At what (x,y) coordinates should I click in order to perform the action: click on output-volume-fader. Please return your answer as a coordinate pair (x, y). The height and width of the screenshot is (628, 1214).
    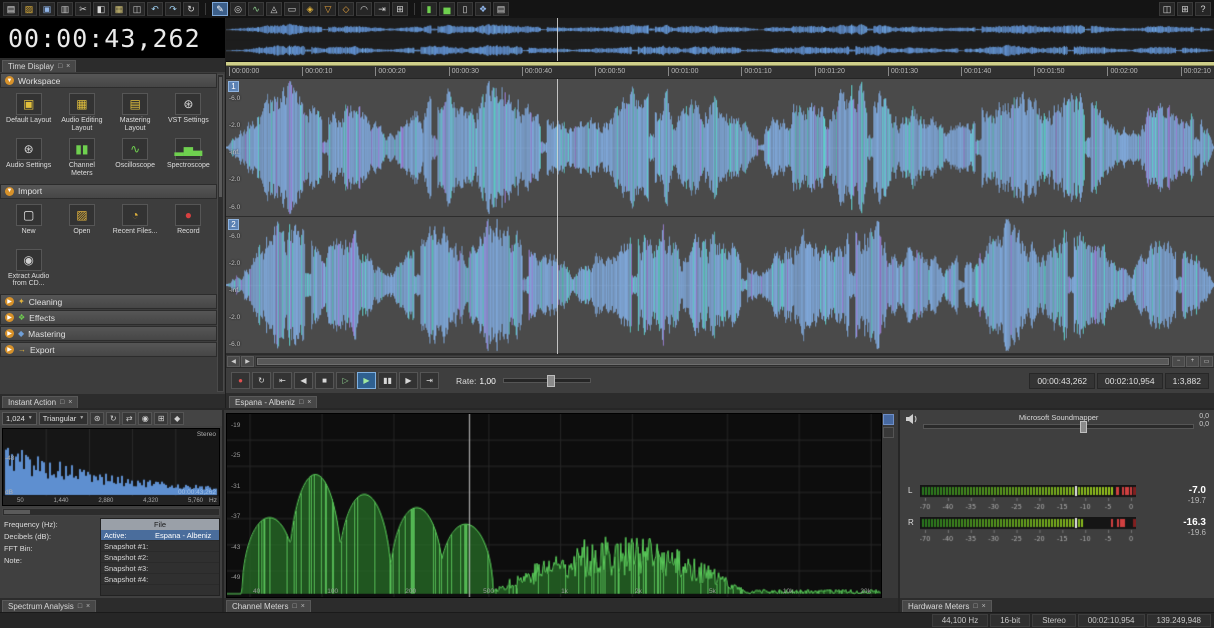
    Looking at the image, I should click on (1059, 427).